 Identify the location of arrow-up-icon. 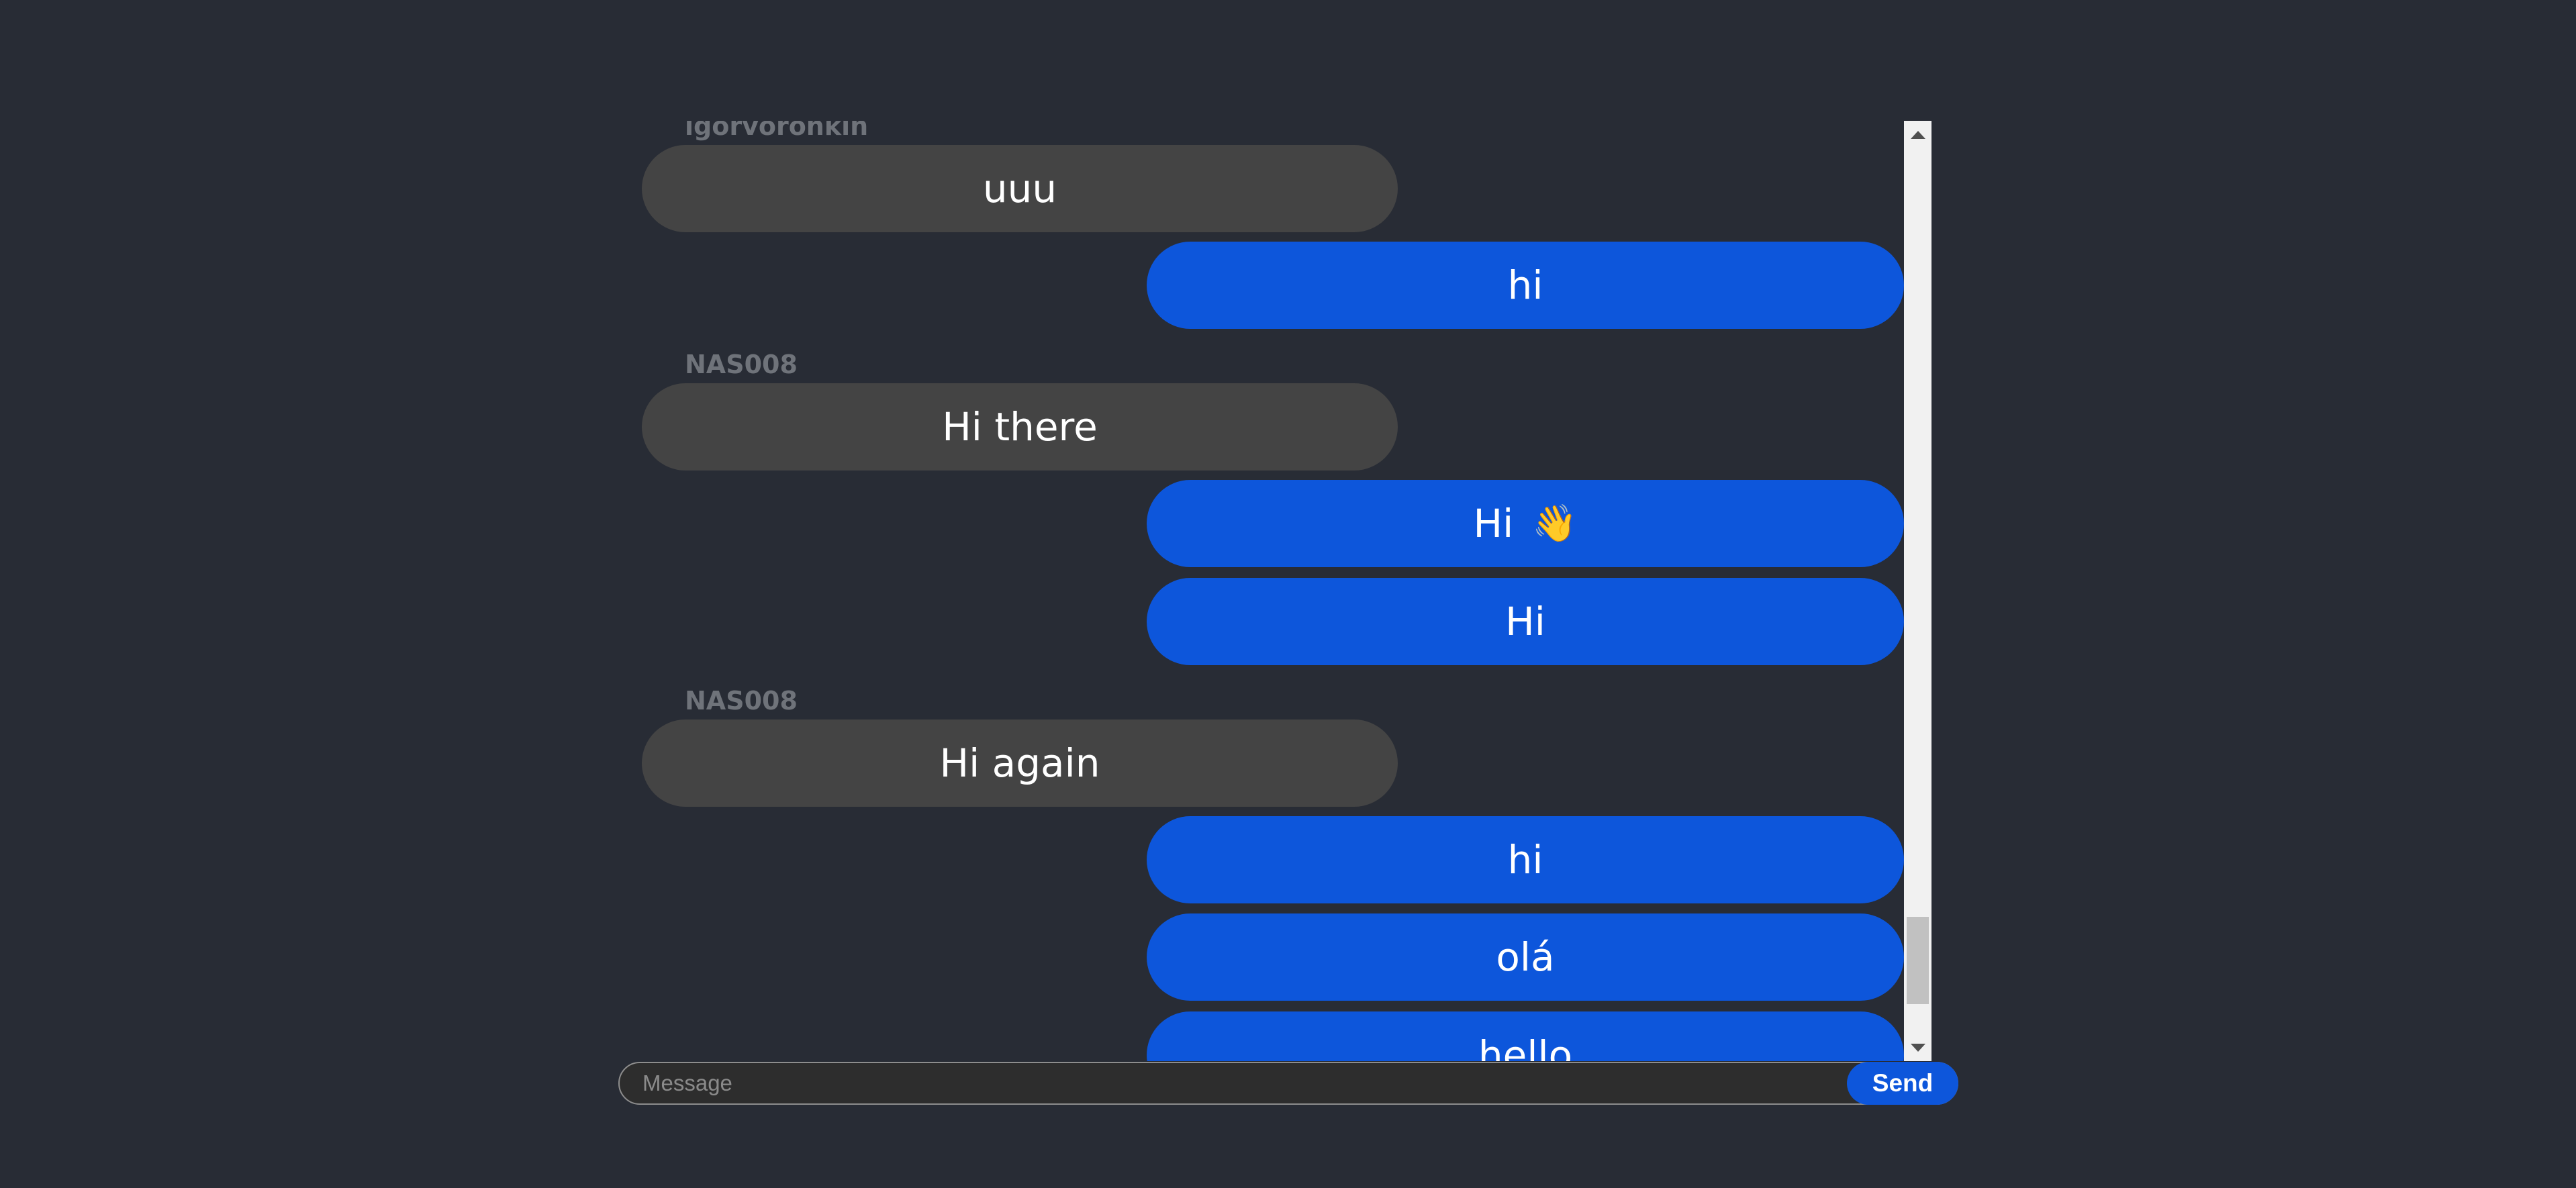
(1917, 134).